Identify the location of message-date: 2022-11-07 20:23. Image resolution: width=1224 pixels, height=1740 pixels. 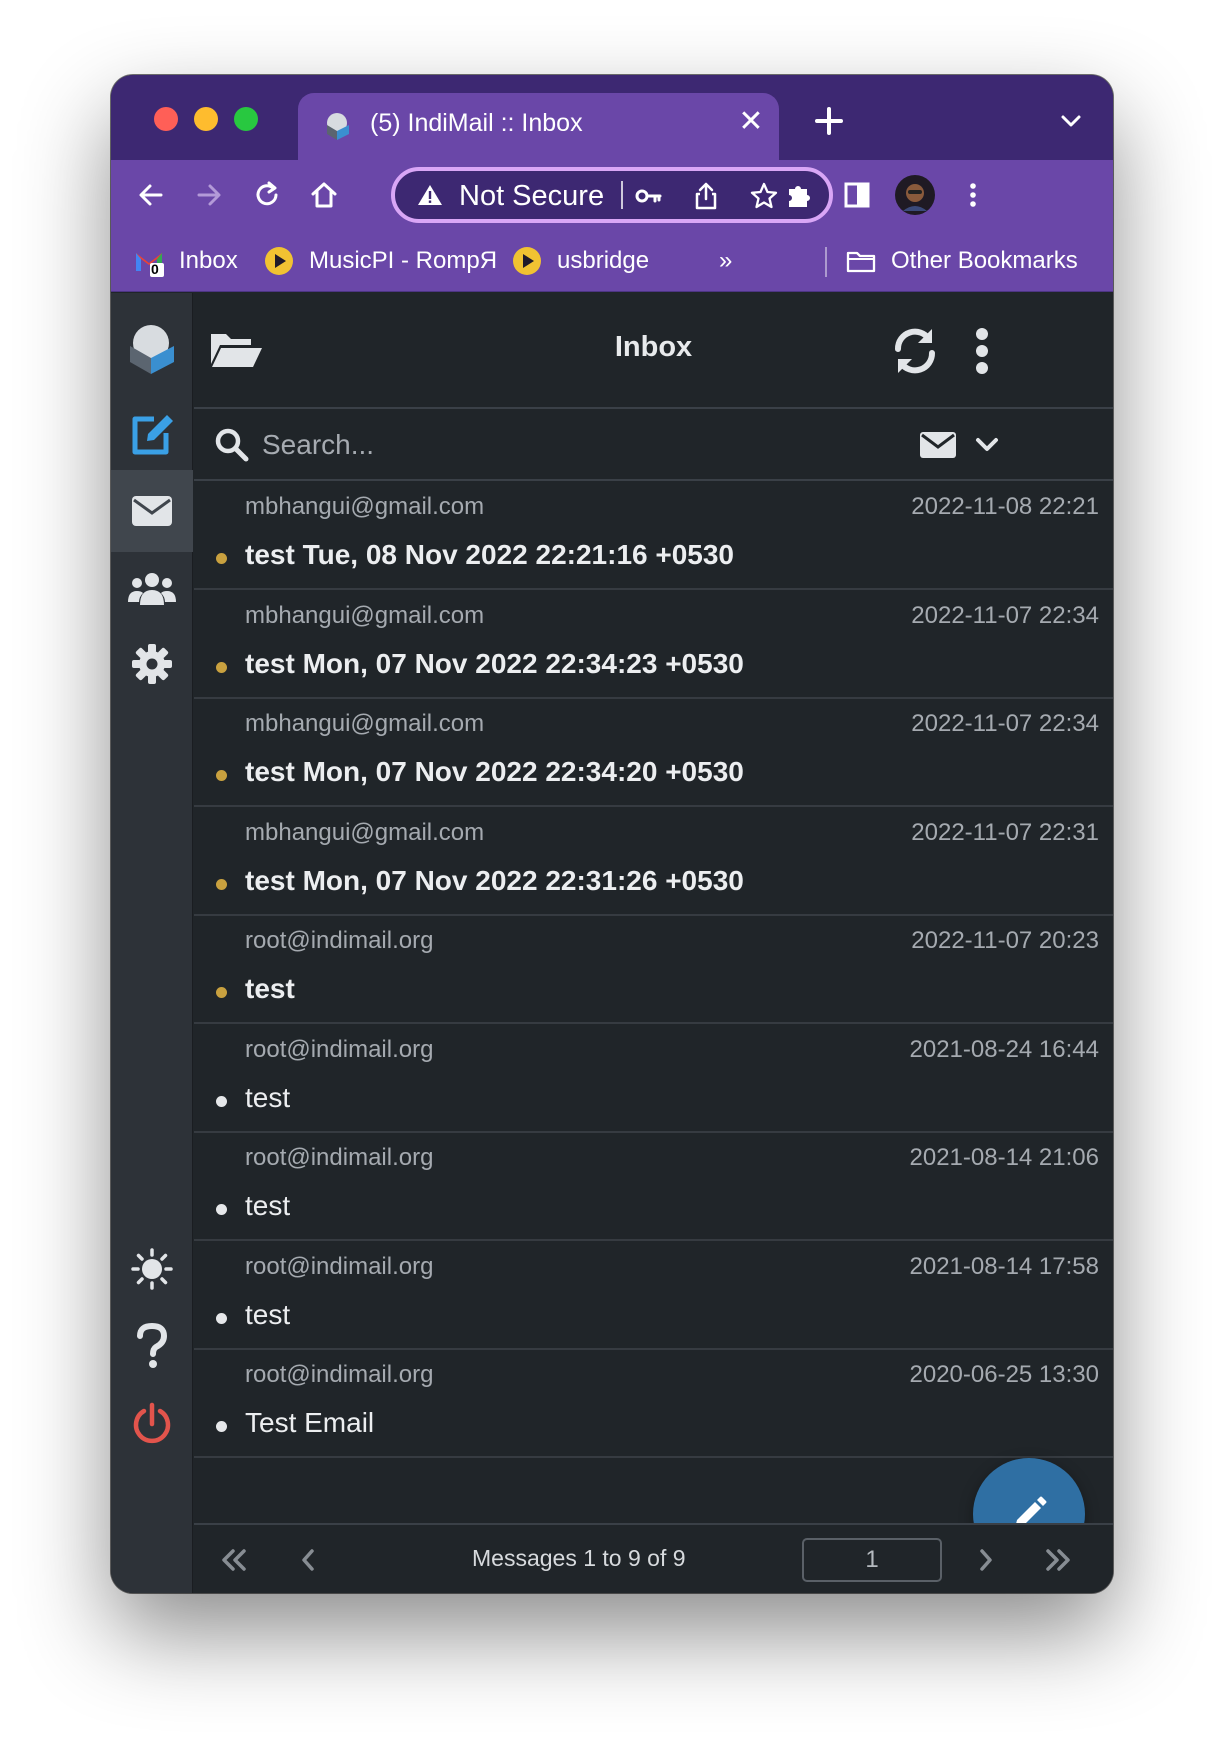
(1005, 940).